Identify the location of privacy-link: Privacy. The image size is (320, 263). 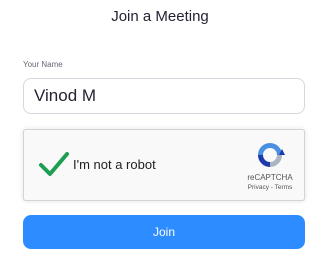
(258, 187).